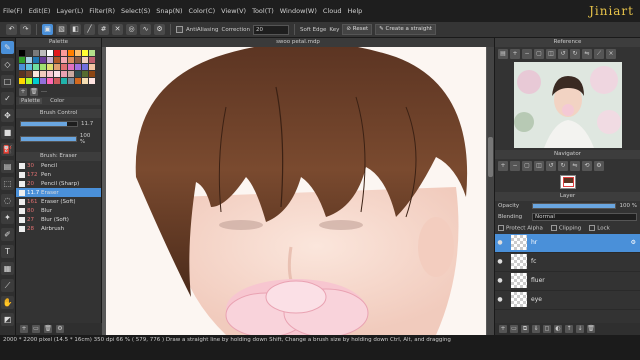 This screenshot has height=360, width=640. Describe the element at coordinates (490, 191) in the screenshot. I see `canvas-vertical-scrollbar` at that location.